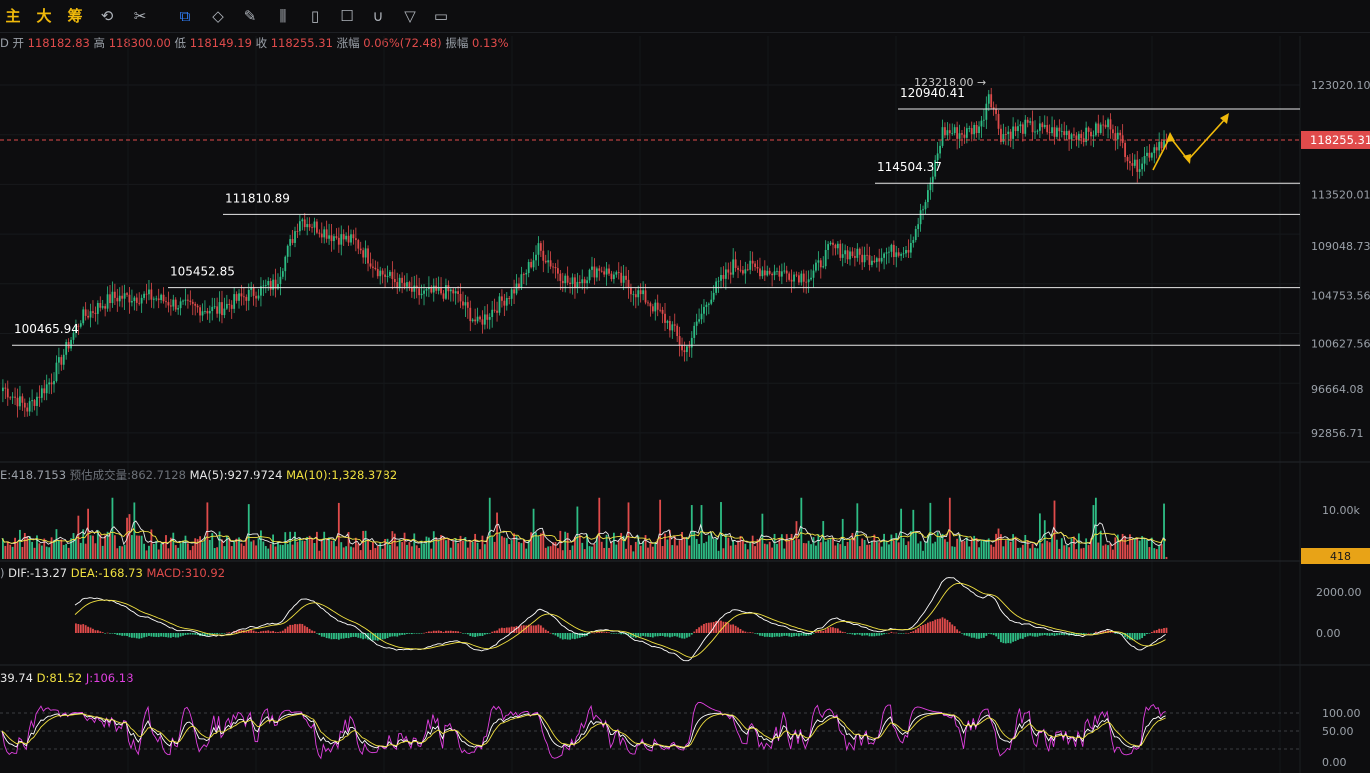  Describe the element at coordinates (44, 16) in the screenshot. I see `toolbar-text-button-1: 大` at that location.